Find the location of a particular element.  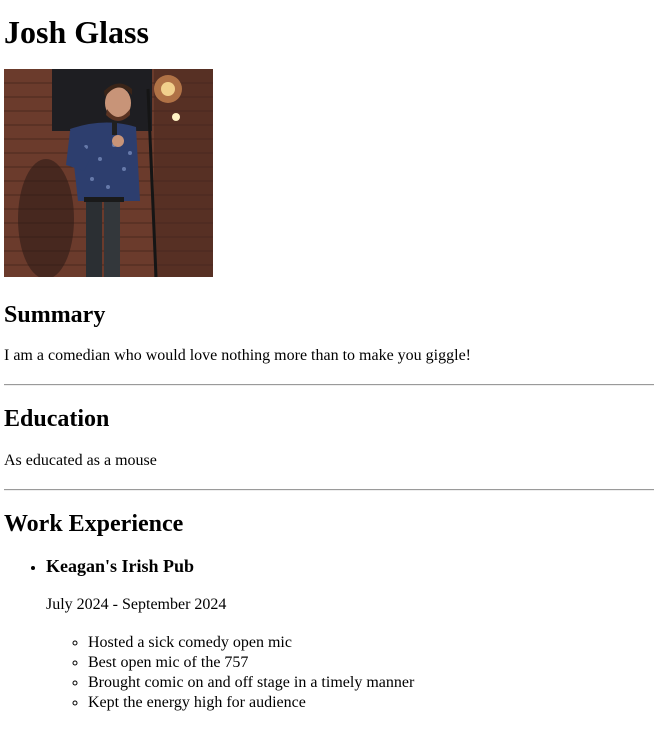

work-experience-heading: Work Experience is located at coordinates (94, 524).